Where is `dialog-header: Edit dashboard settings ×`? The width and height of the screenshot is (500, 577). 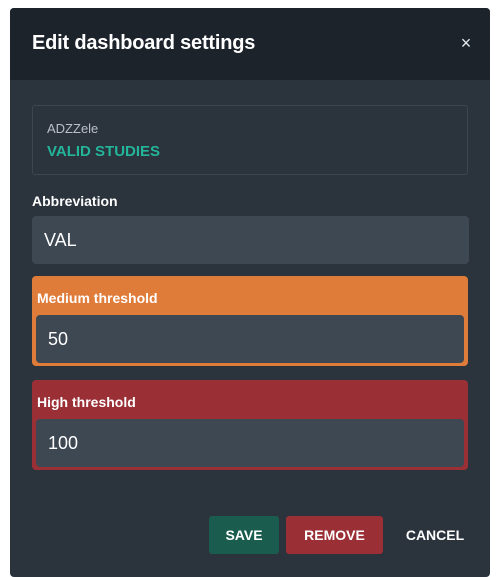
dialog-header: Edit dashboard settings × is located at coordinates (250, 44).